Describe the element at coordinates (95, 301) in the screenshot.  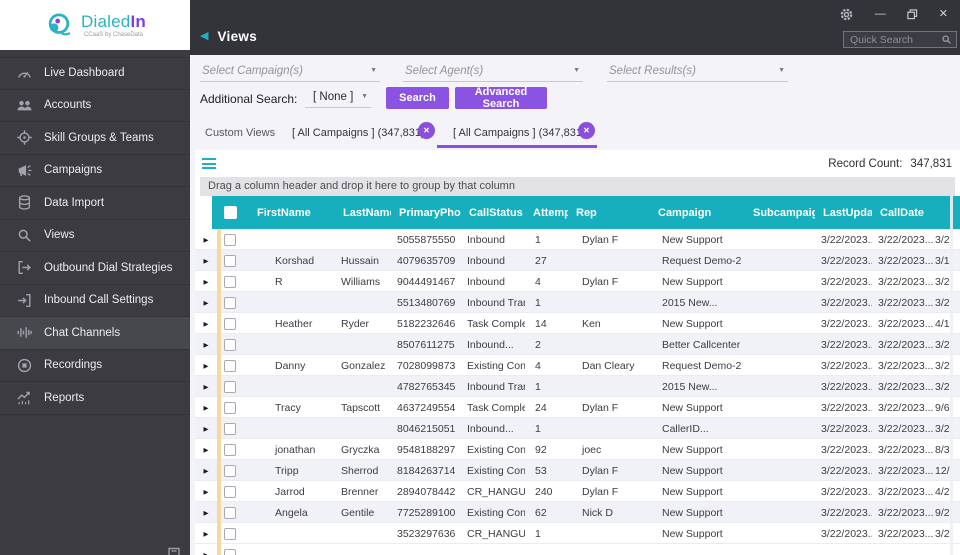
I see `sidebar-item-inbound-call-settings: Inbound Call Settings` at that location.